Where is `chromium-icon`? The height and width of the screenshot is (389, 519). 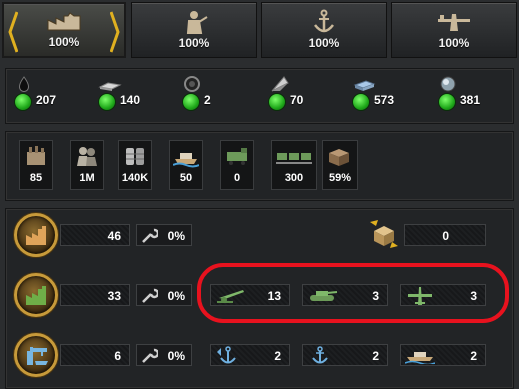 chromium-icon is located at coordinates (448, 84).